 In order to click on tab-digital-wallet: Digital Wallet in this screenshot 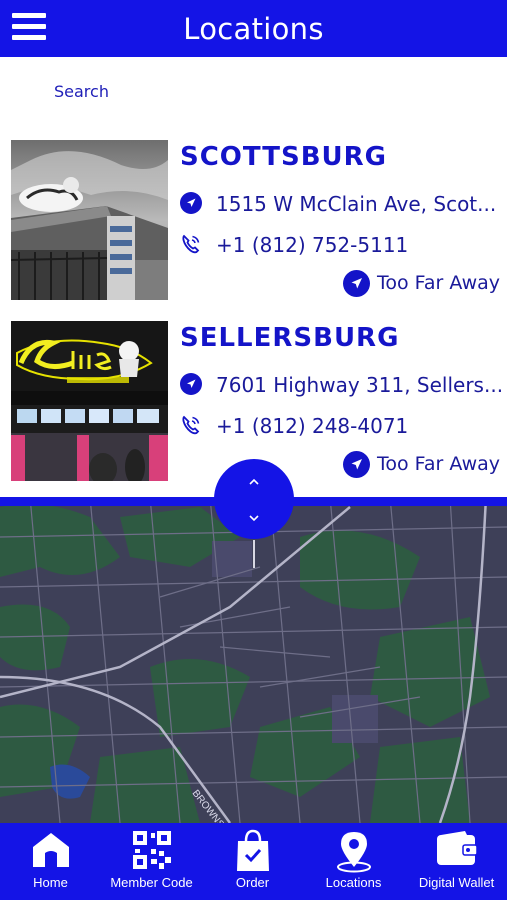, I will do `click(456, 861)`.